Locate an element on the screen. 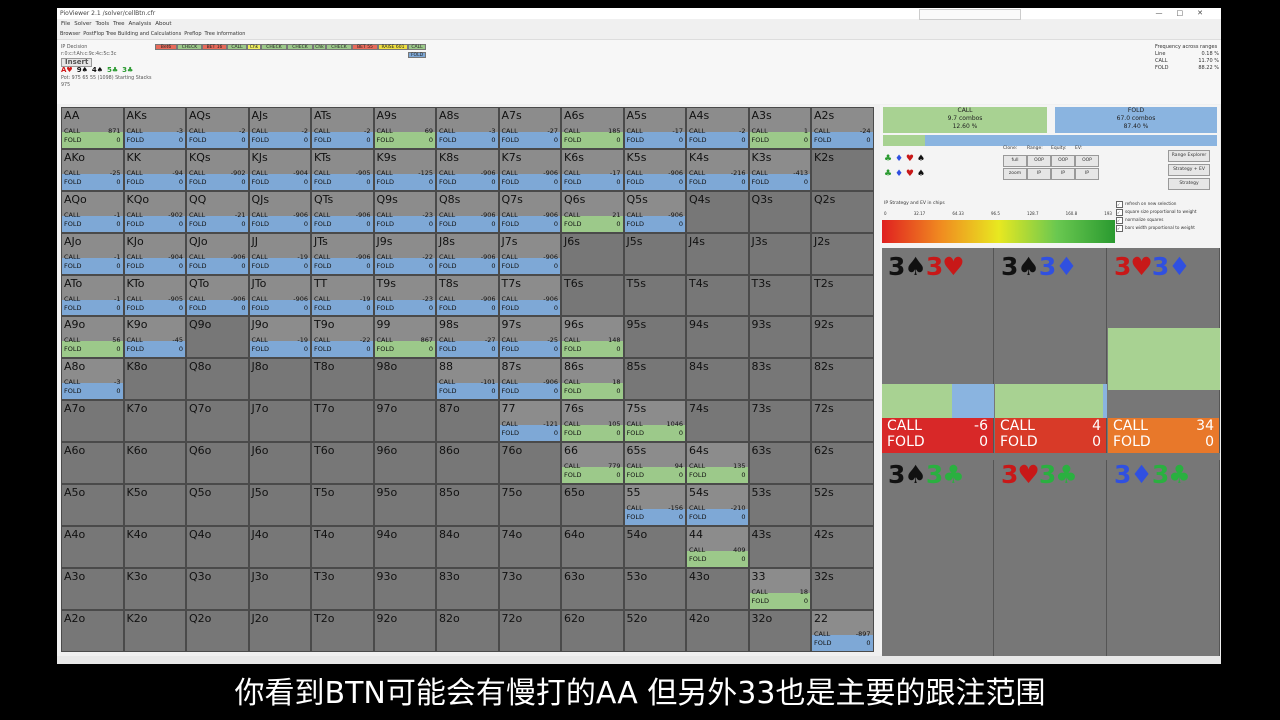 The width and height of the screenshot is (1280, 720). hand-cell-j2s: J2s is located at coordinates (842, 253).